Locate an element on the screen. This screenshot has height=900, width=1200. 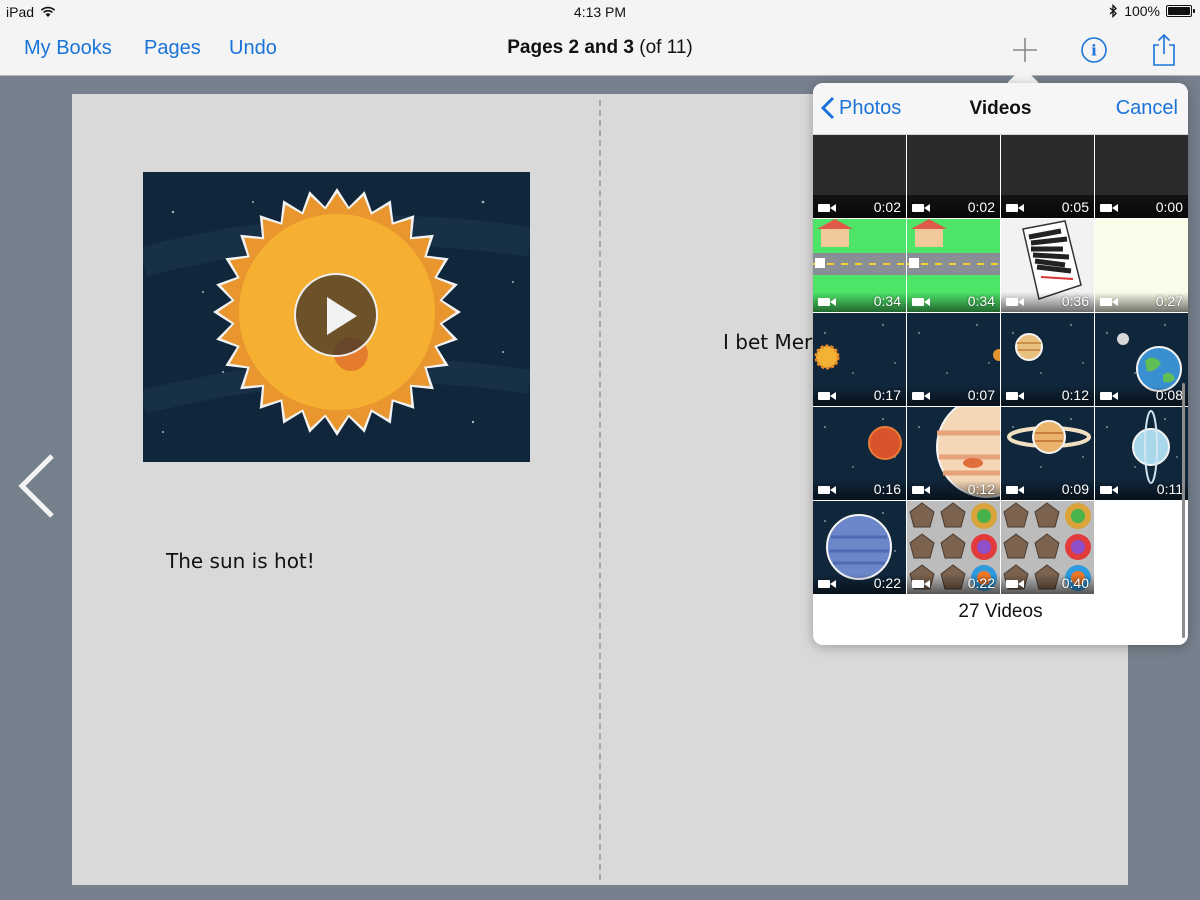
video-thumbnail: 0:16 is located at coordinates (859, 453).